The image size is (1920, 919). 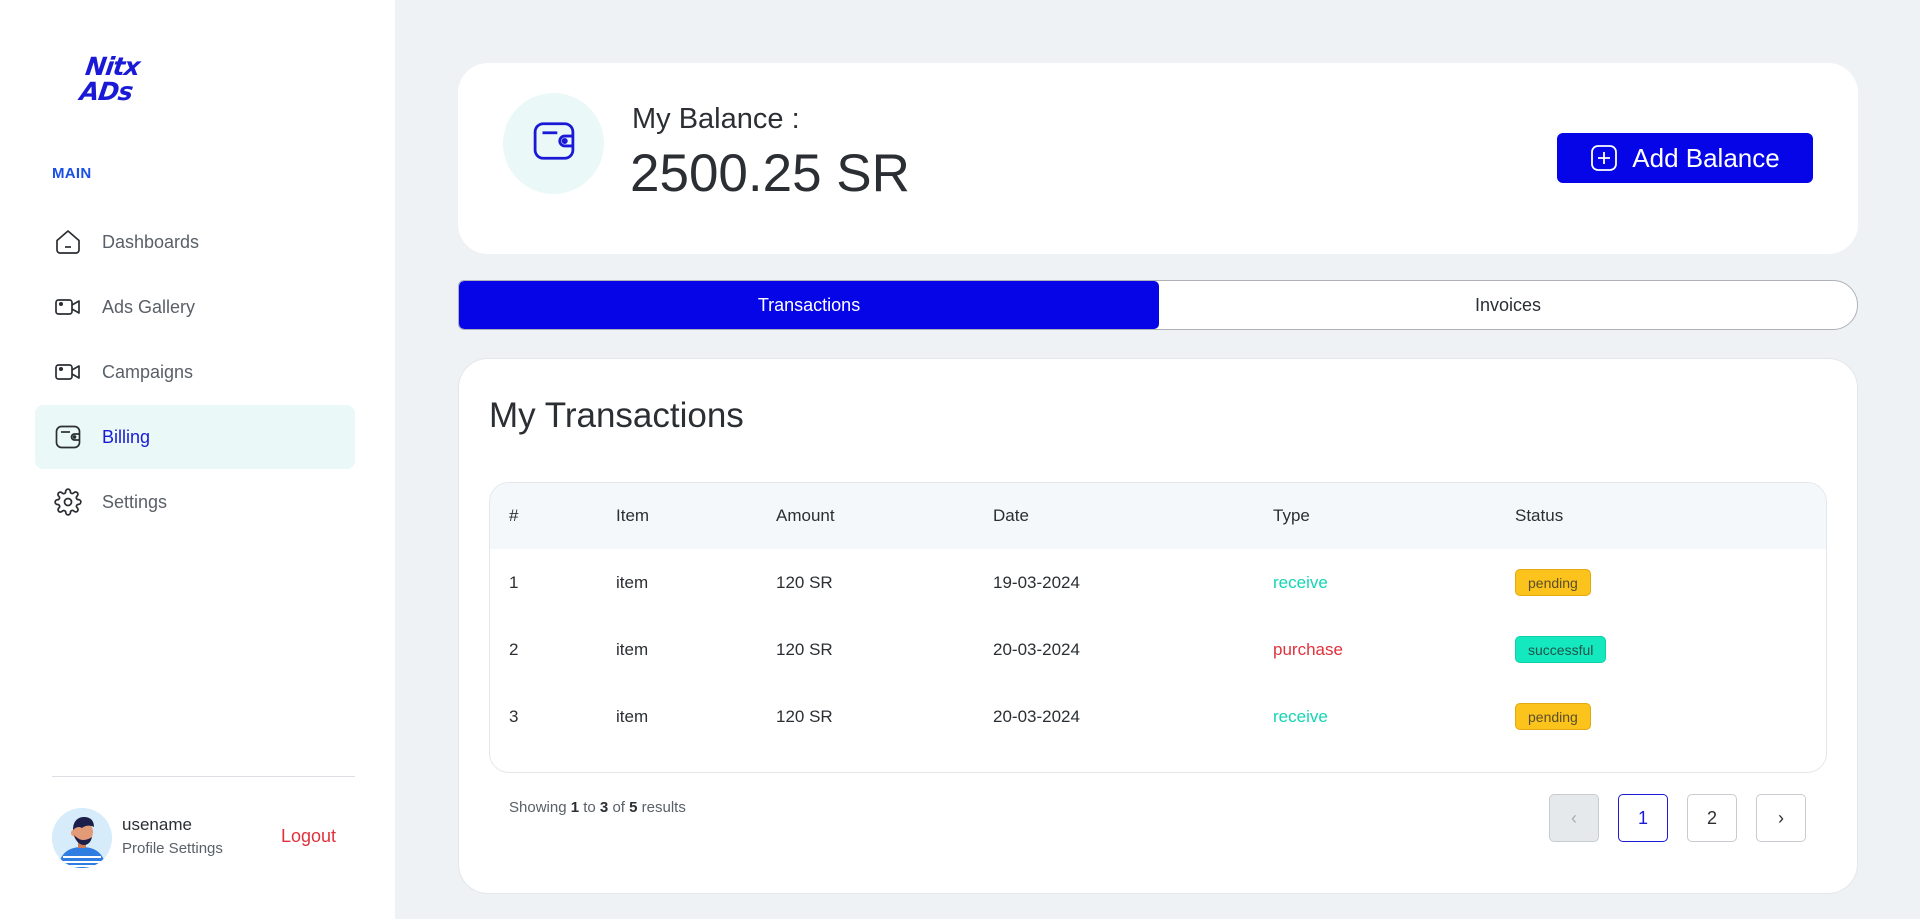 What do you see at coordinates (149, 306) in the screenshot?
I see `sidebar-item-label: Ads Gallery` at bounding box center [149, 306].